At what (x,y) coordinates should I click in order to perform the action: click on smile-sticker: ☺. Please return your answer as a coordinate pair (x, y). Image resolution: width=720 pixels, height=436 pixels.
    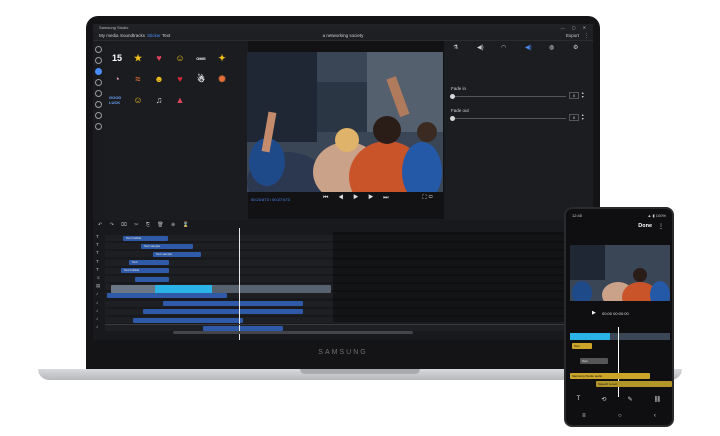
    Looking at the image, I should click on (180, 58).